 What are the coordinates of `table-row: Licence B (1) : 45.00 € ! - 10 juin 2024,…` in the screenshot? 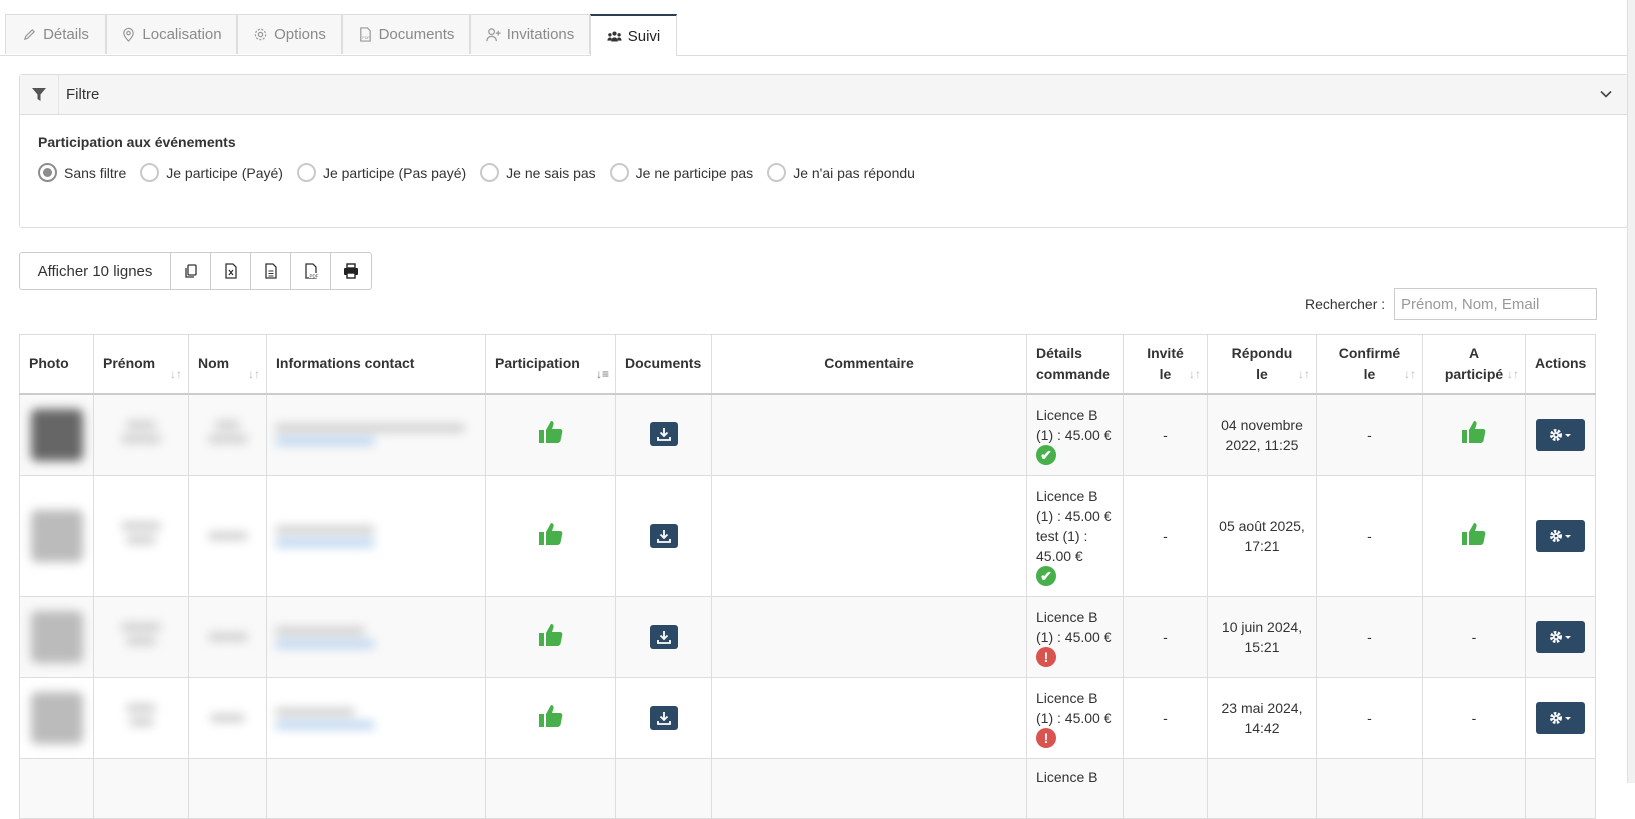 It's located at (808, 637).